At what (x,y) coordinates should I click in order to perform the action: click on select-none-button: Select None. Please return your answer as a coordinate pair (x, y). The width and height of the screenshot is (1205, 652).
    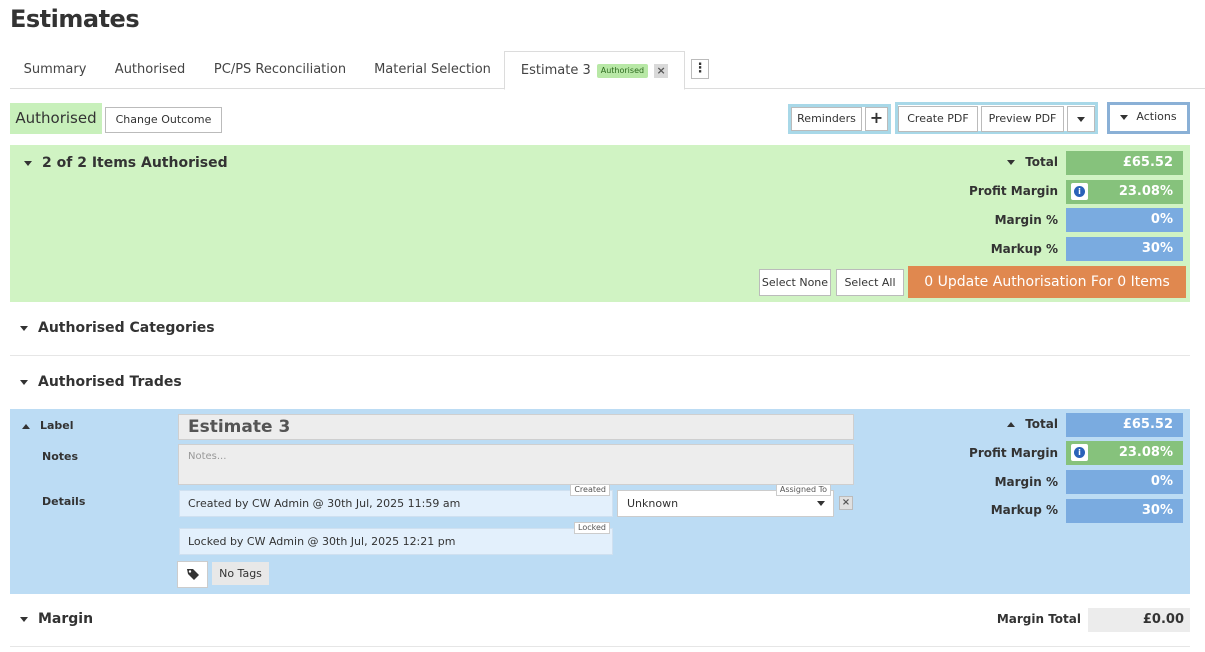
    Looking at the image, I should click on (795, 282).